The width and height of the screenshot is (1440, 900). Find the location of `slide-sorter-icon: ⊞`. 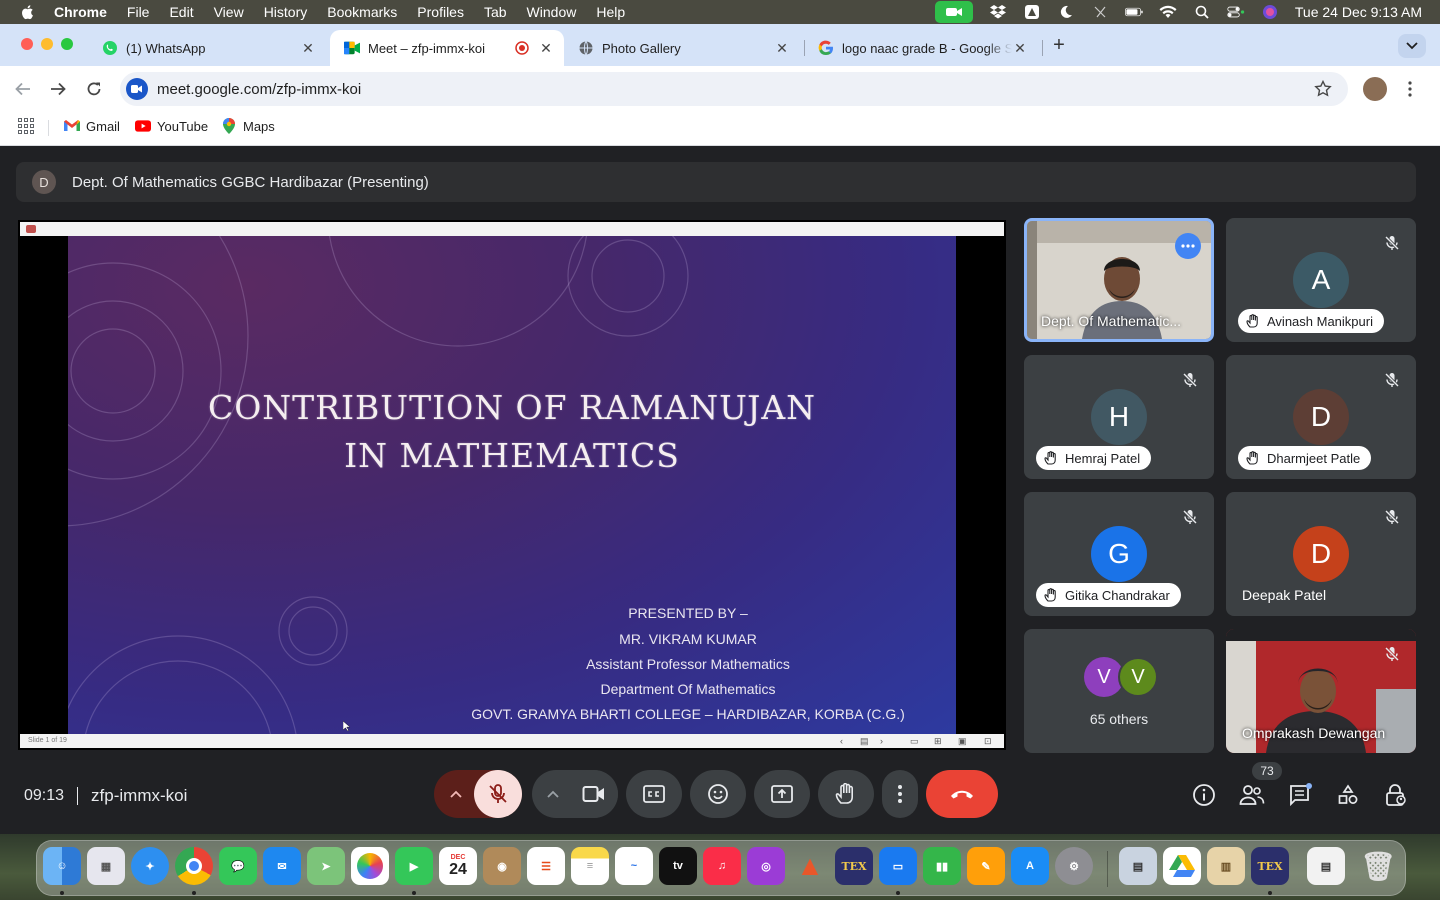

slide-sorter-icon: ⊞ is located at coordinates (938, 741).